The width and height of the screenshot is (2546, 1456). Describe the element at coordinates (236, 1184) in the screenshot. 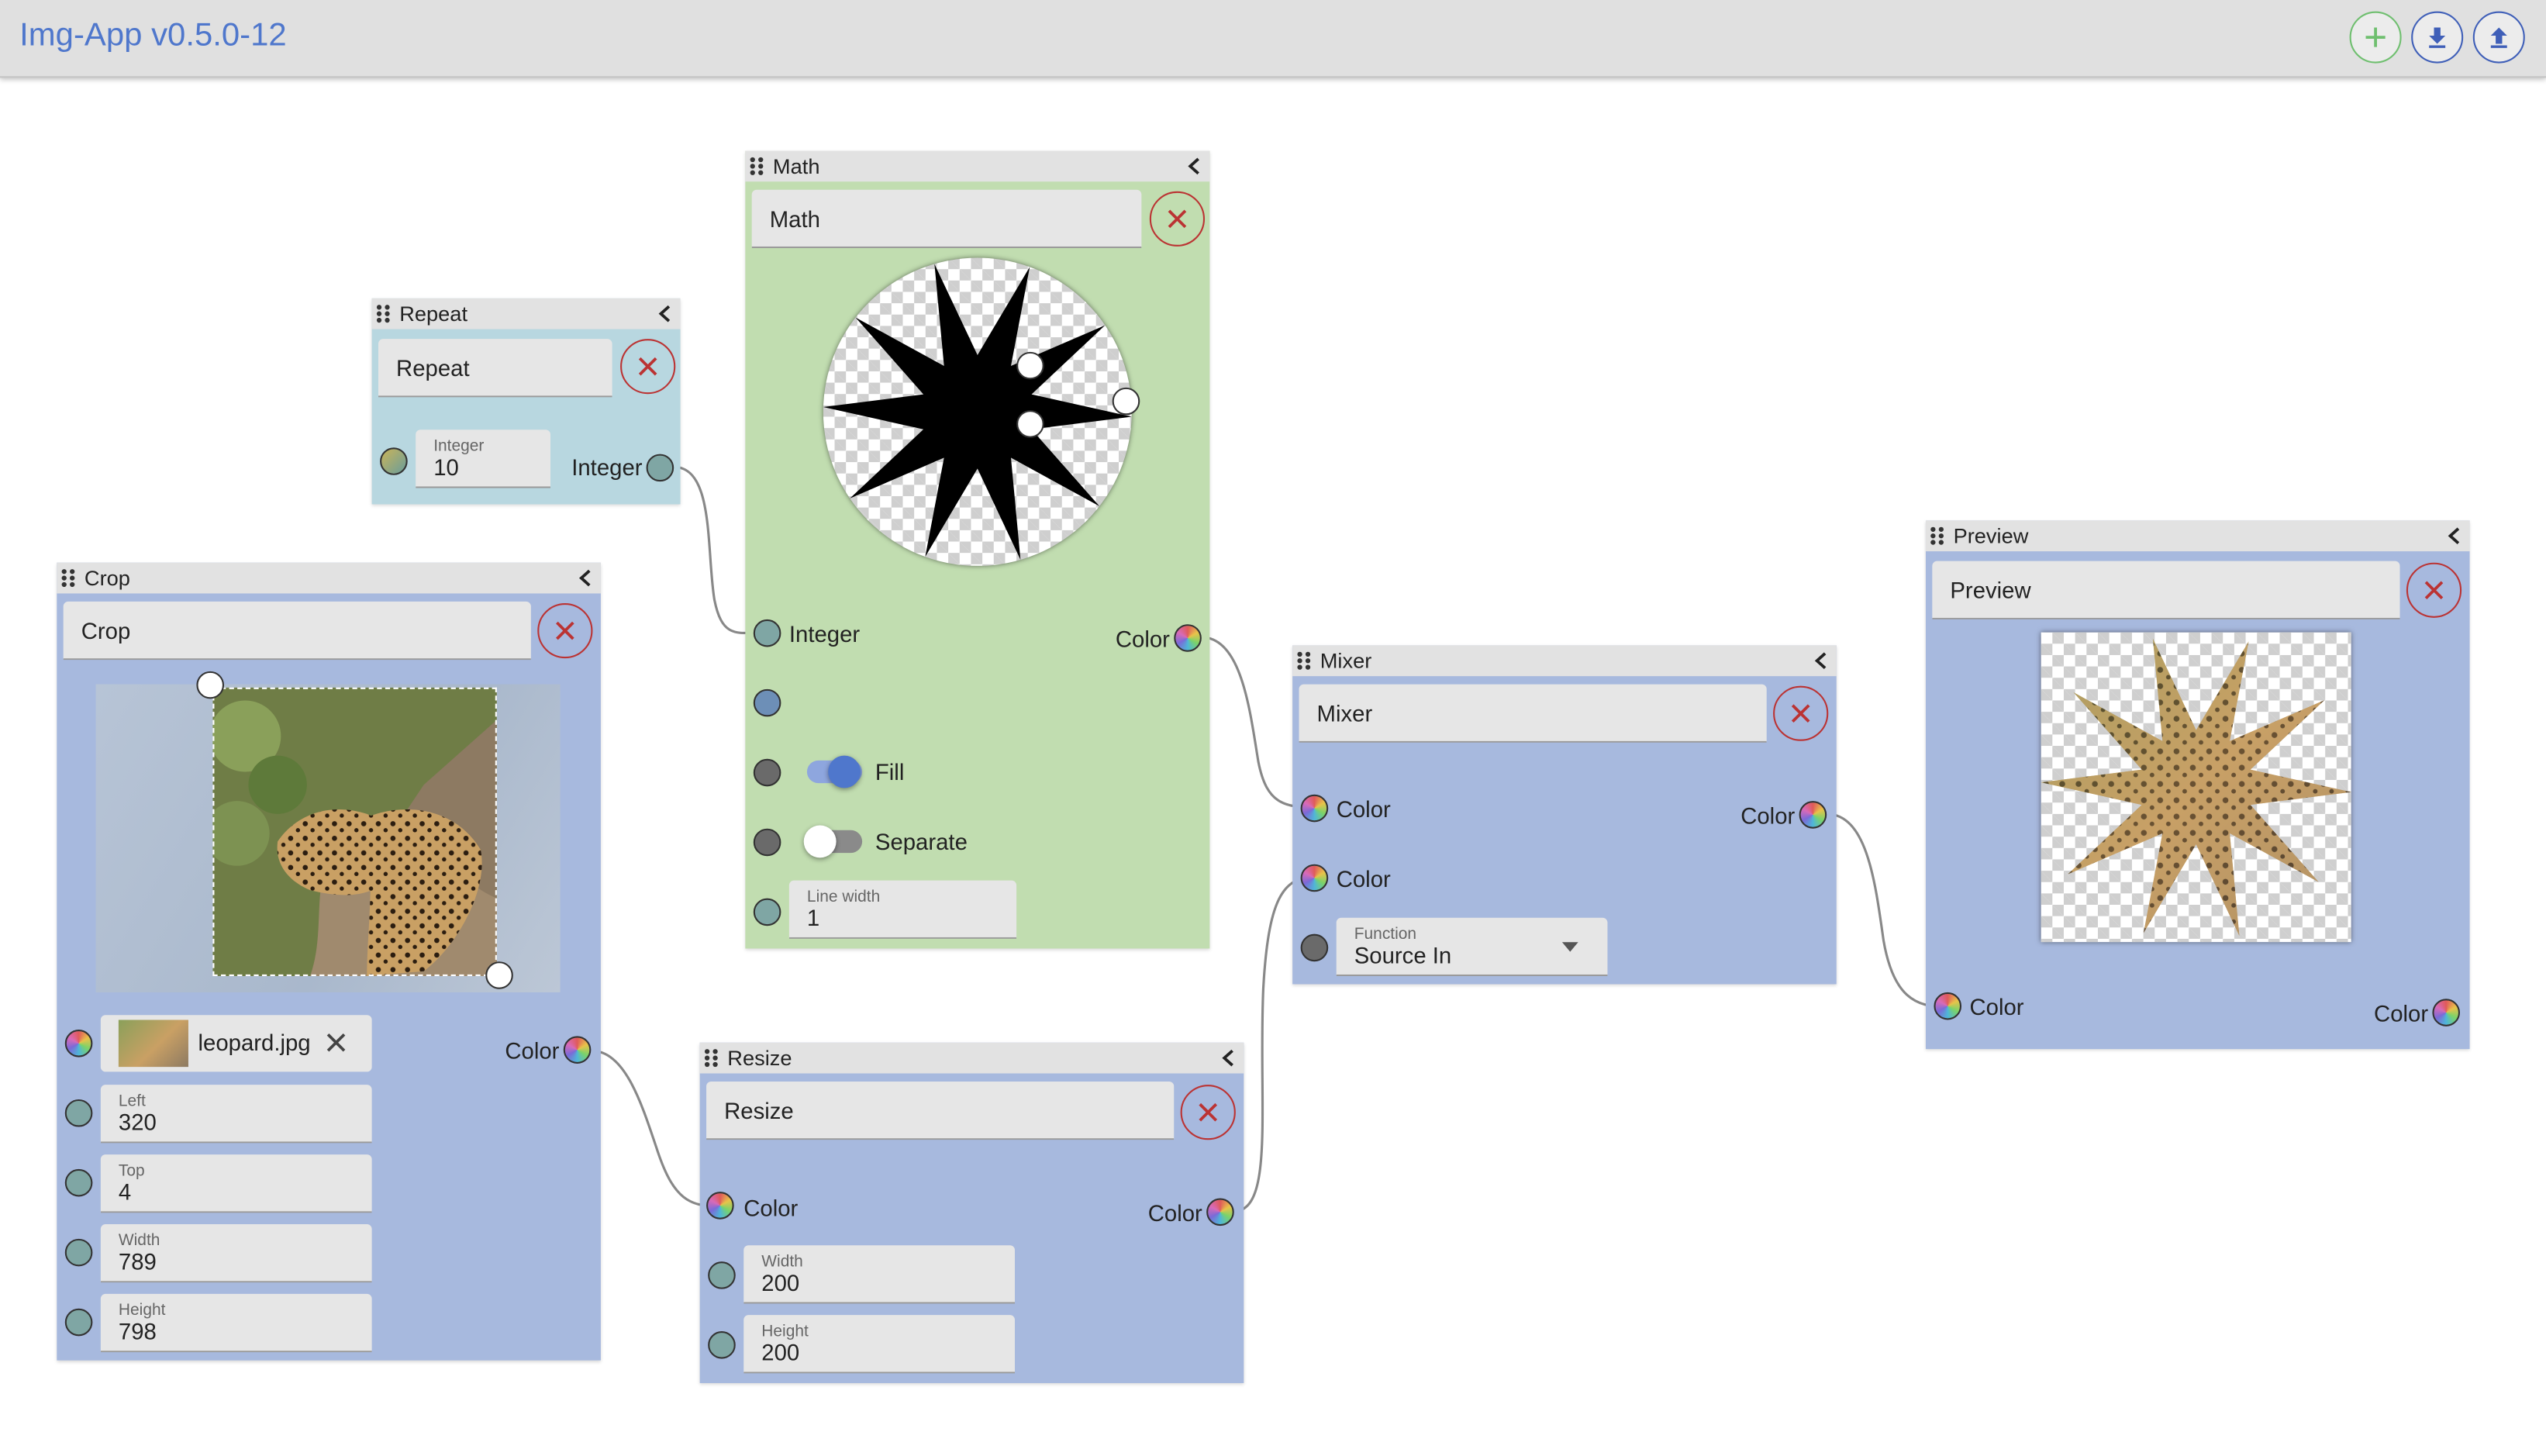

I see `top-field: Top 4` at that location.